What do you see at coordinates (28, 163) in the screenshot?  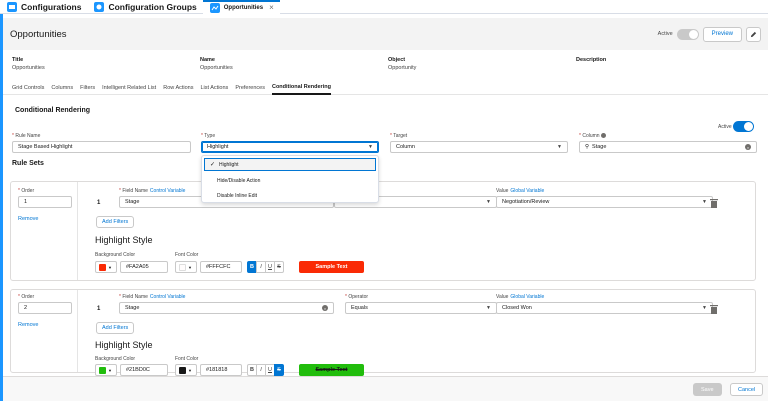 I see `rule-sets-title: Rule Sets` at bounding box center [28, 163].